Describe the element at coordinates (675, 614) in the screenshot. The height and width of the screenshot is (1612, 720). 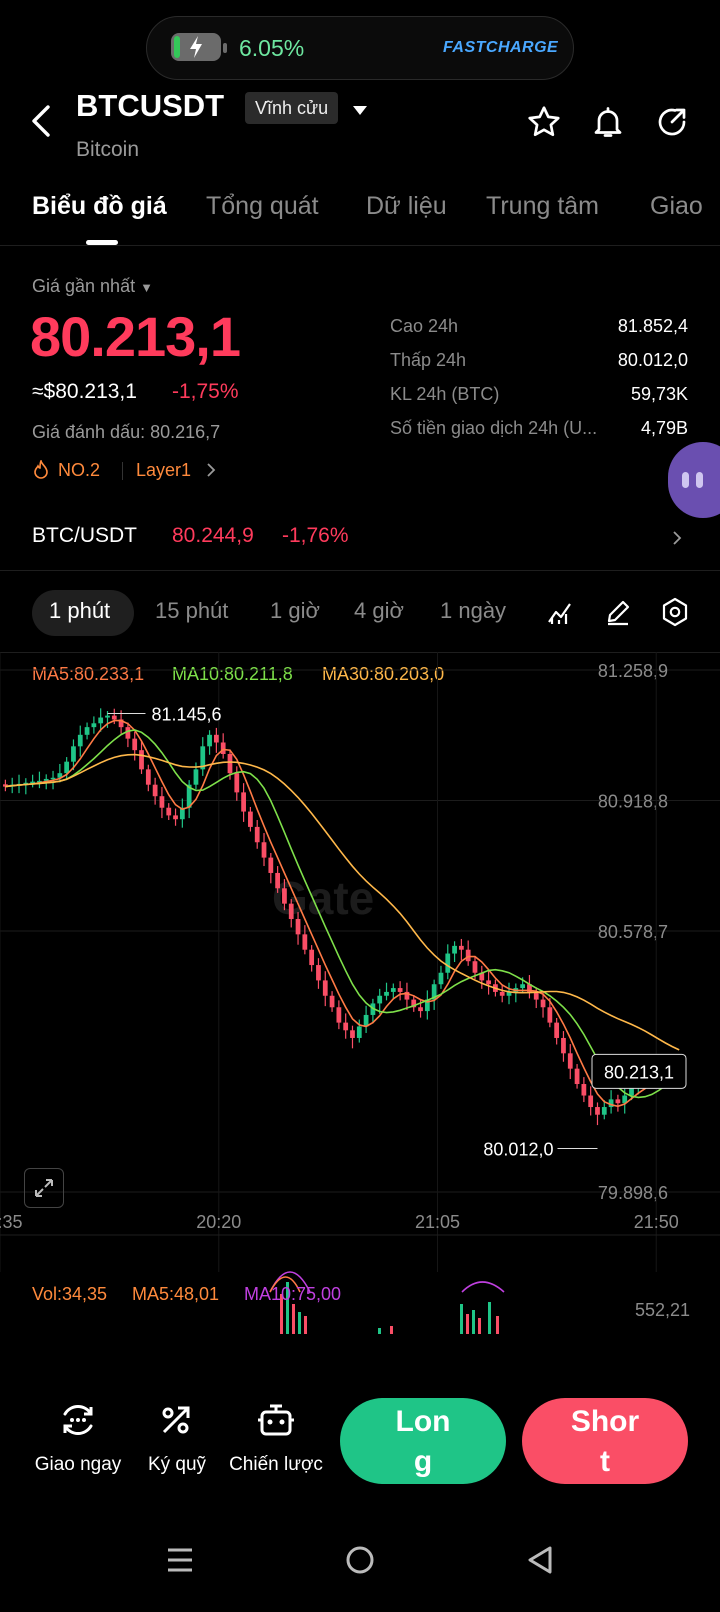
I see `settings-icon` at that location.